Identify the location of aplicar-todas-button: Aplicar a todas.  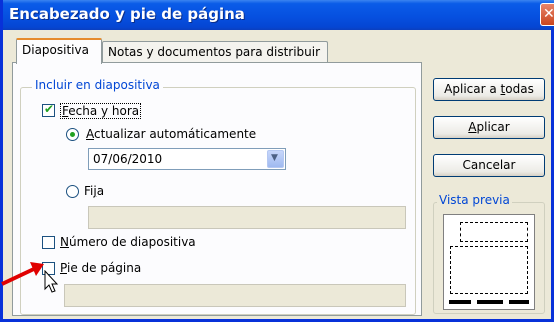
(489, 89).